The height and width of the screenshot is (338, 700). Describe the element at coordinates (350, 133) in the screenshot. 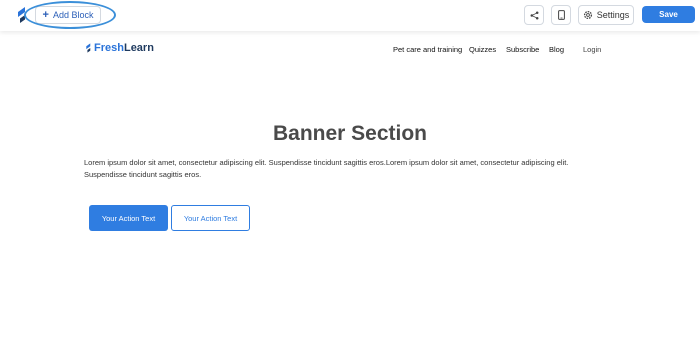

I see `banner-title: Banner Section` at that location.